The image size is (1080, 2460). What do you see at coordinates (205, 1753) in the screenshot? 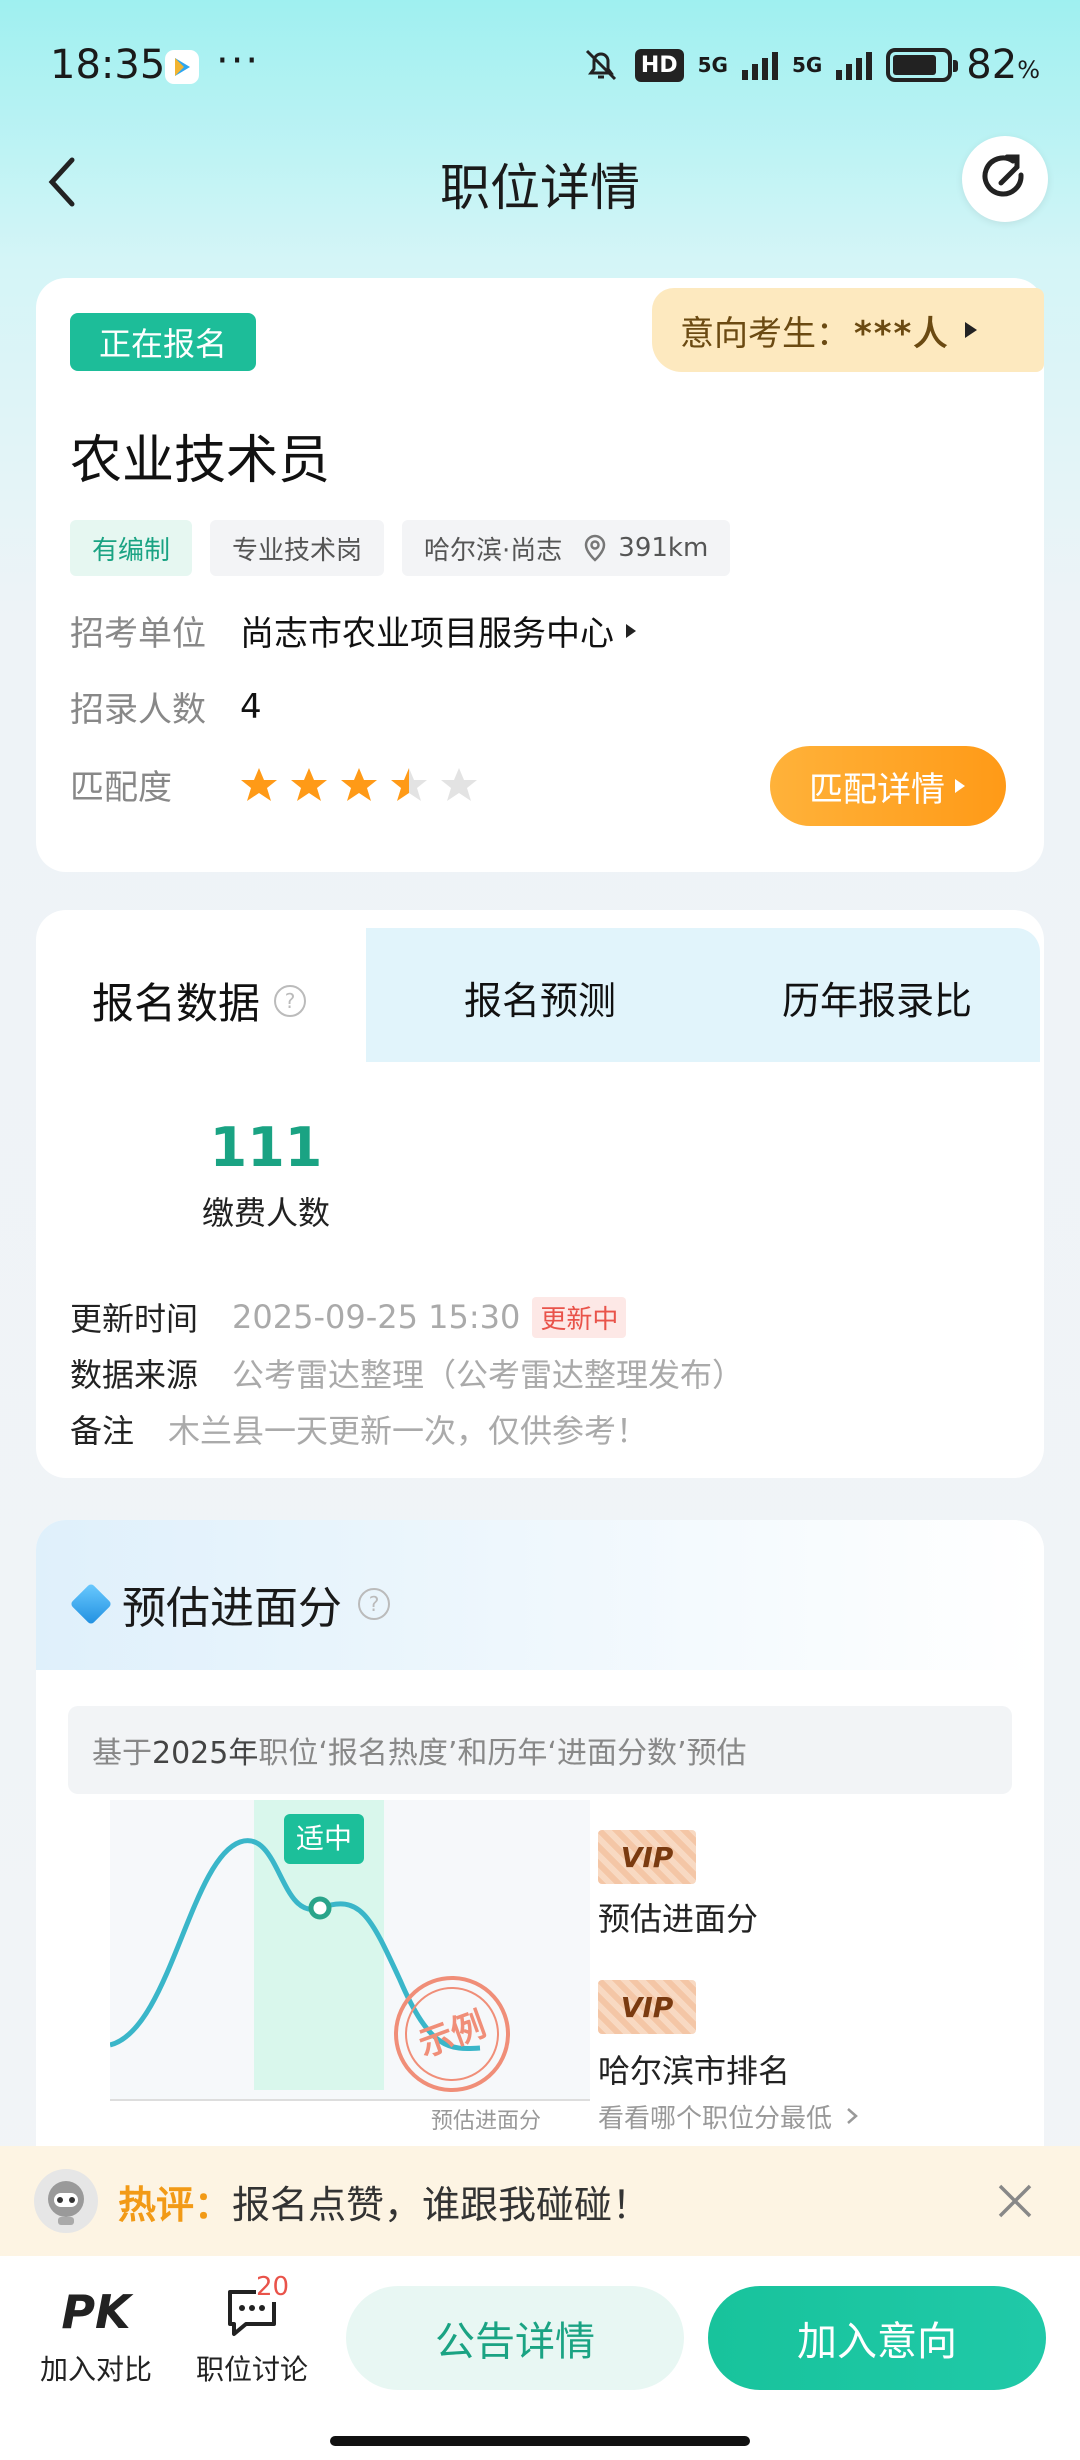
I see `basis-year: 2025年` at bounding box center [205, 1753].